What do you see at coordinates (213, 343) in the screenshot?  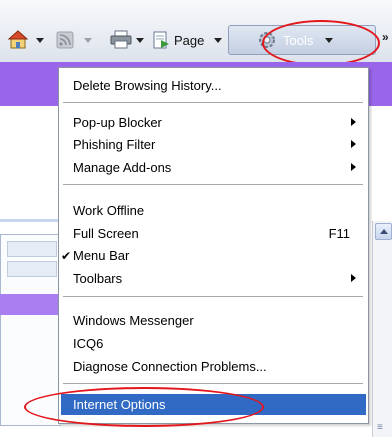 I see `menu-item-icq6: ICQ6` at bounding box center [213, 343].